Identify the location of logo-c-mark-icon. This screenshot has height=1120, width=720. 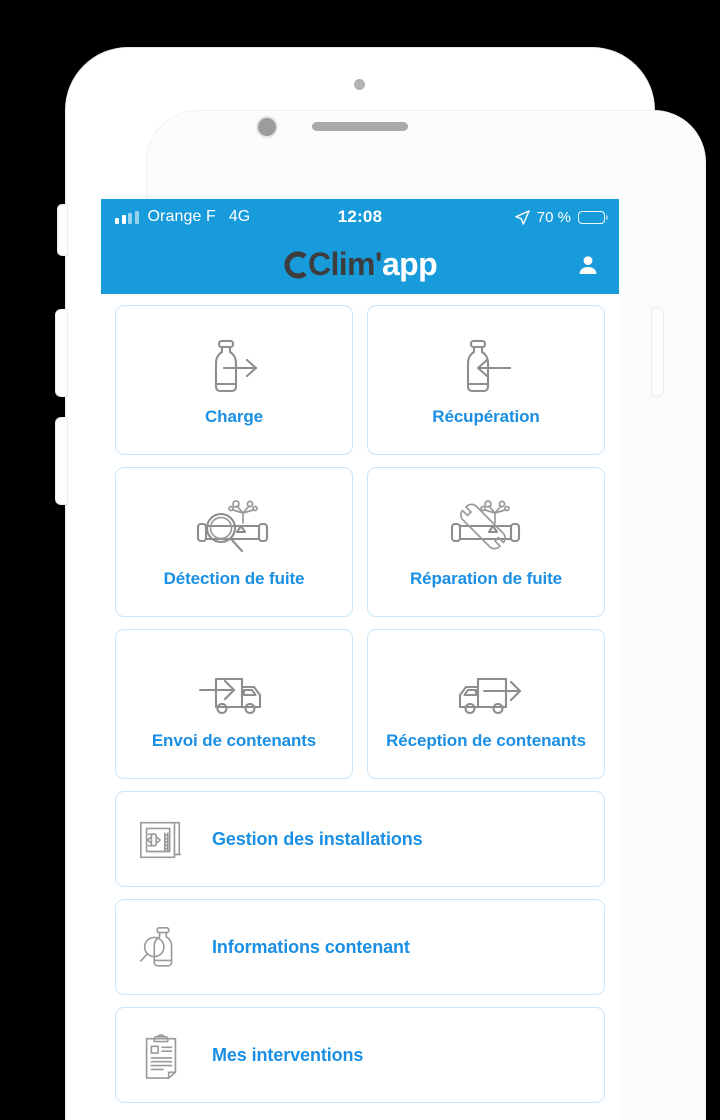
(295, 265).